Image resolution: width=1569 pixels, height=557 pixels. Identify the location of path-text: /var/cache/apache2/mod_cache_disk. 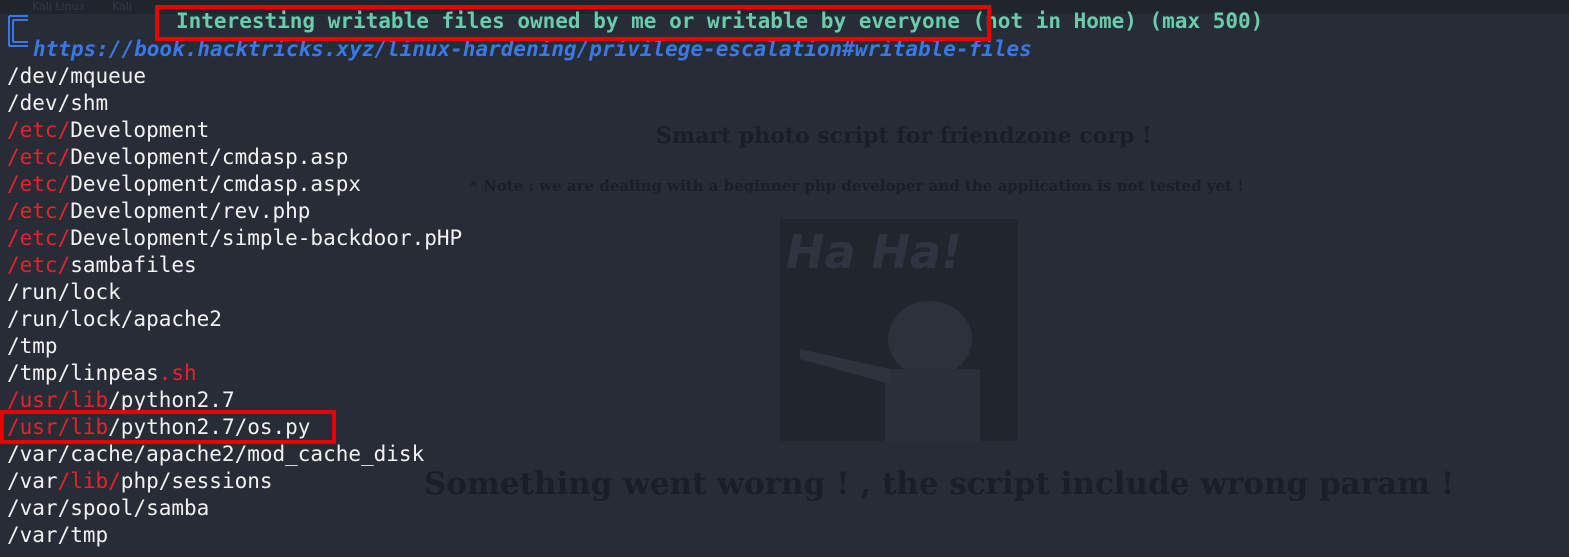
(216, 454).